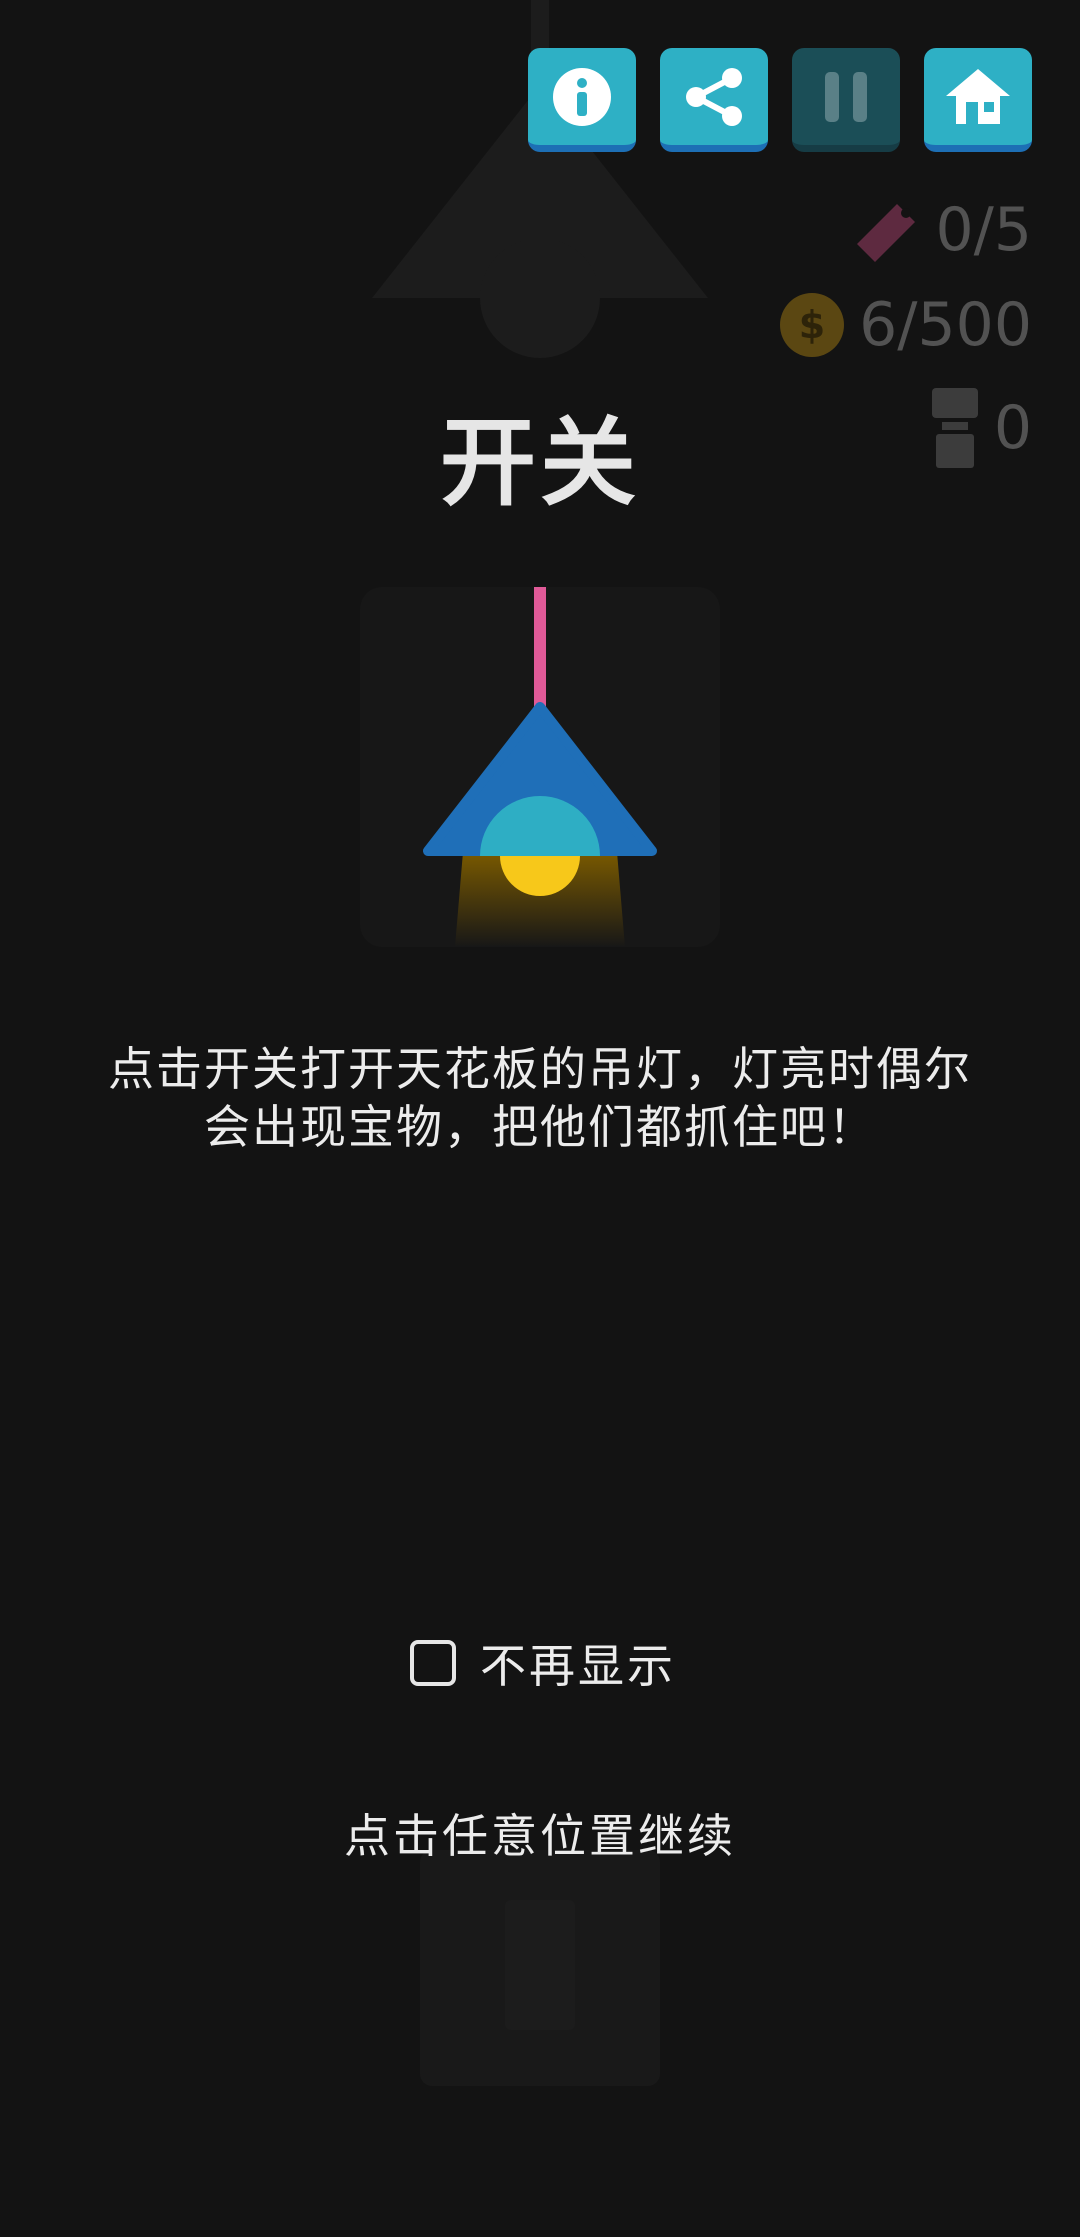  Describe the element at coordinates (540, 1098) in the screenshot. I see `tutorial-description: 点击开关打开天花板的吊灯，灯亮时偶尔 会出现宝物，把他们都抓住吧！` at that location.